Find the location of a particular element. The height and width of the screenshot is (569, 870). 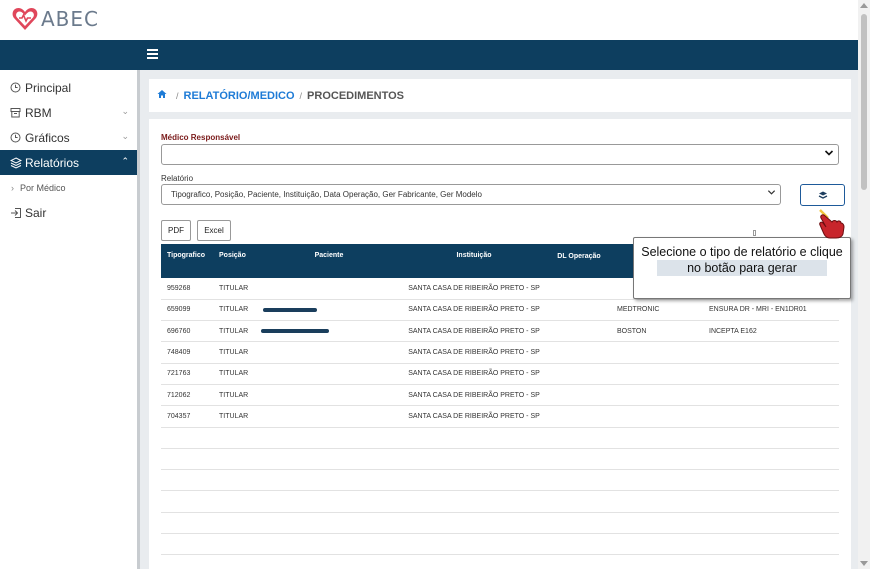

heart-logo-icon is located at coordinates (25, 19).